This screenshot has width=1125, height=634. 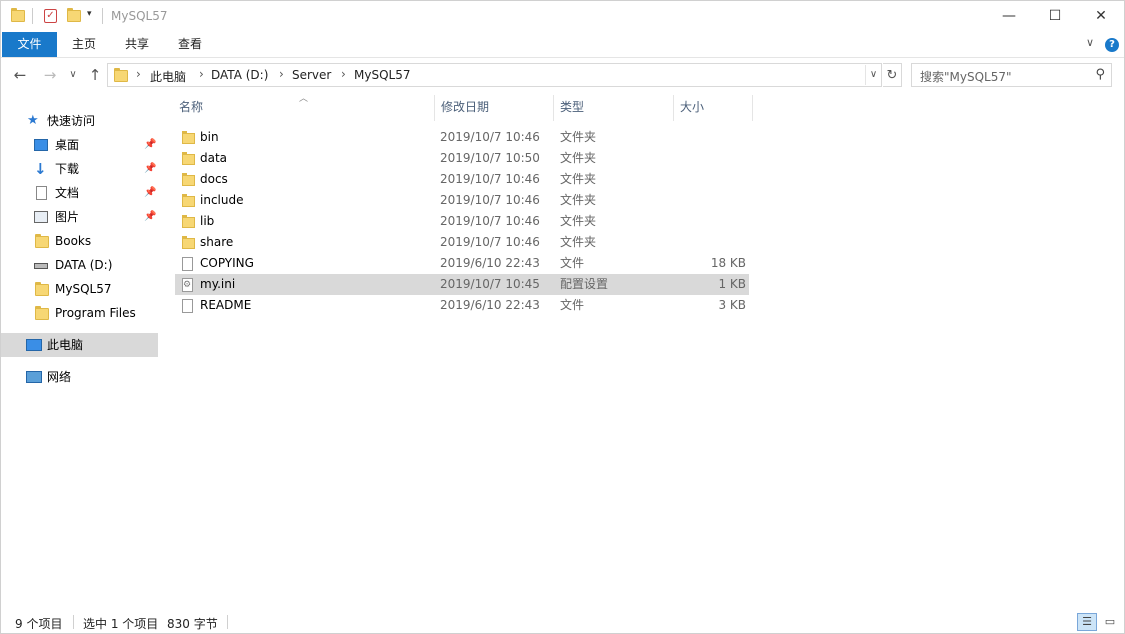 I want to click on tab-share: 共享, so click(x=137, y=44).